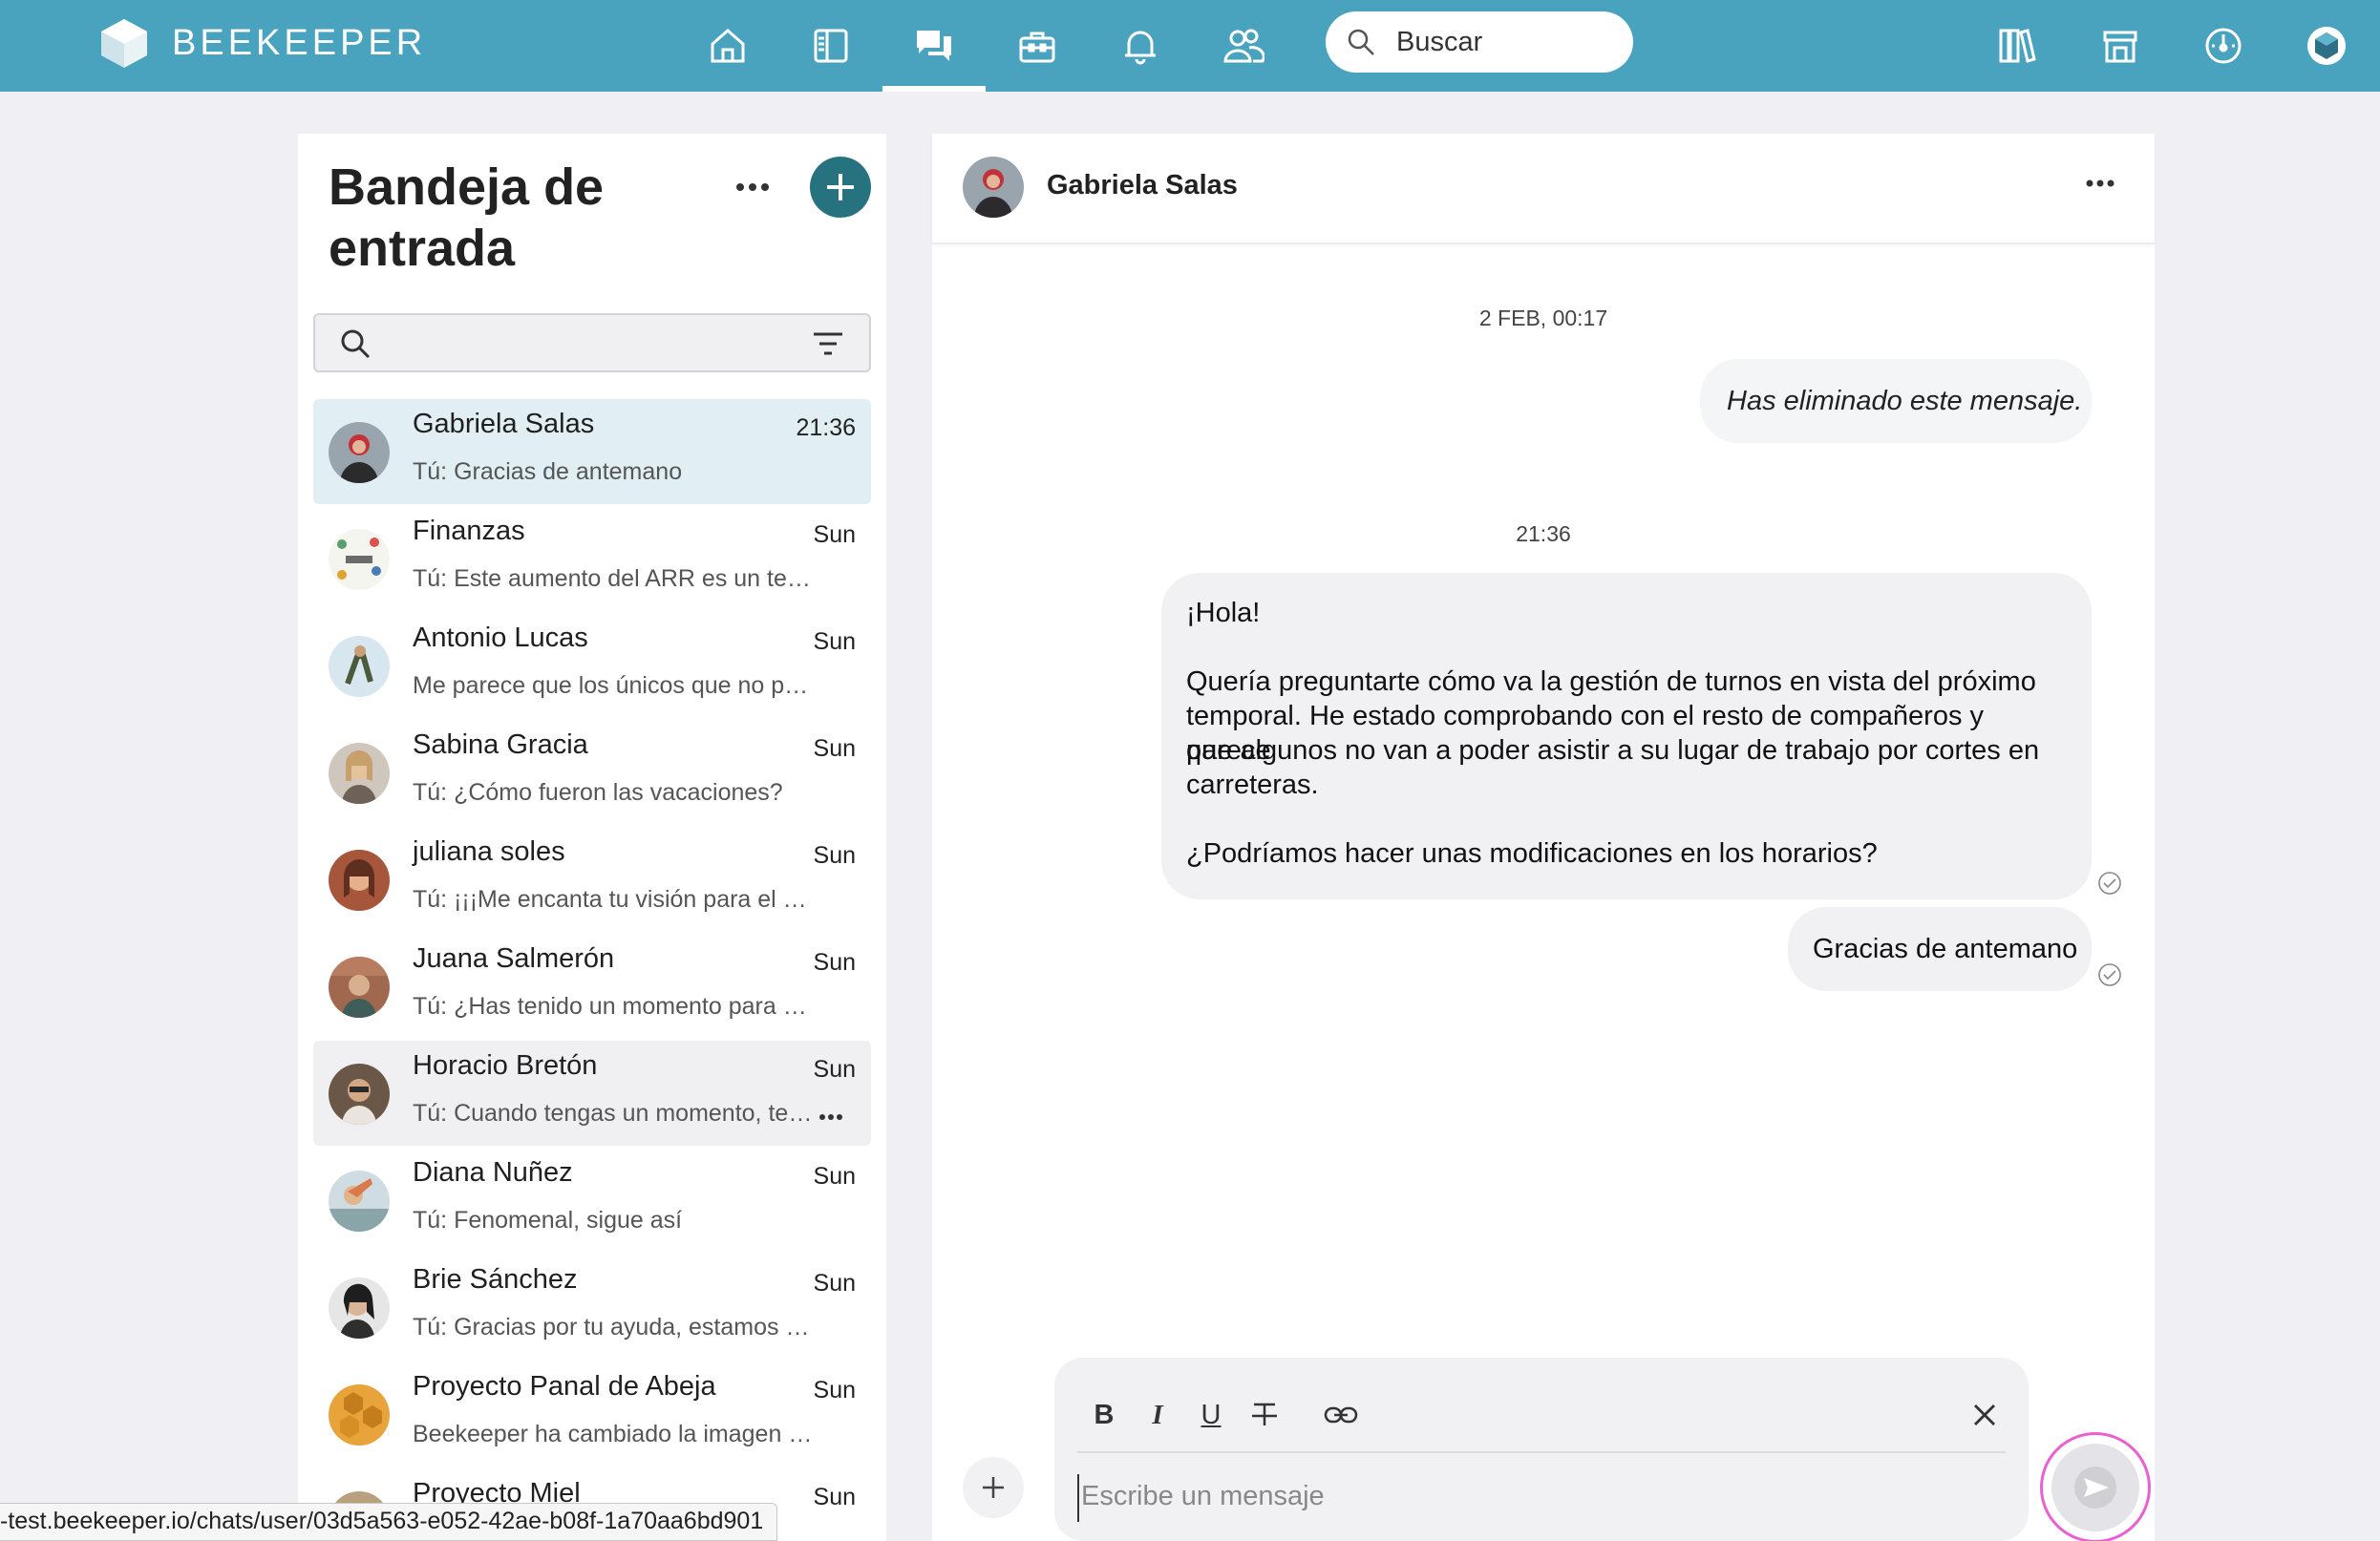 The image size is (2380, 1541). Describe the element at coordinates (2017, 45) in the screenshot. I see `nav-library` at that location.